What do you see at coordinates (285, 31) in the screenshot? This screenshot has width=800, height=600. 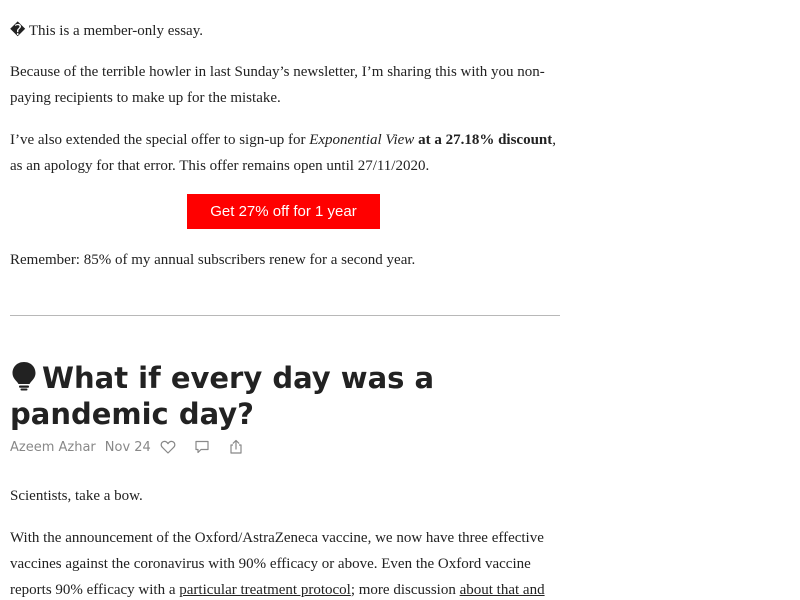 I see `member-only-notice: � This is a member-only essay.` at bounding box center [285, 31].